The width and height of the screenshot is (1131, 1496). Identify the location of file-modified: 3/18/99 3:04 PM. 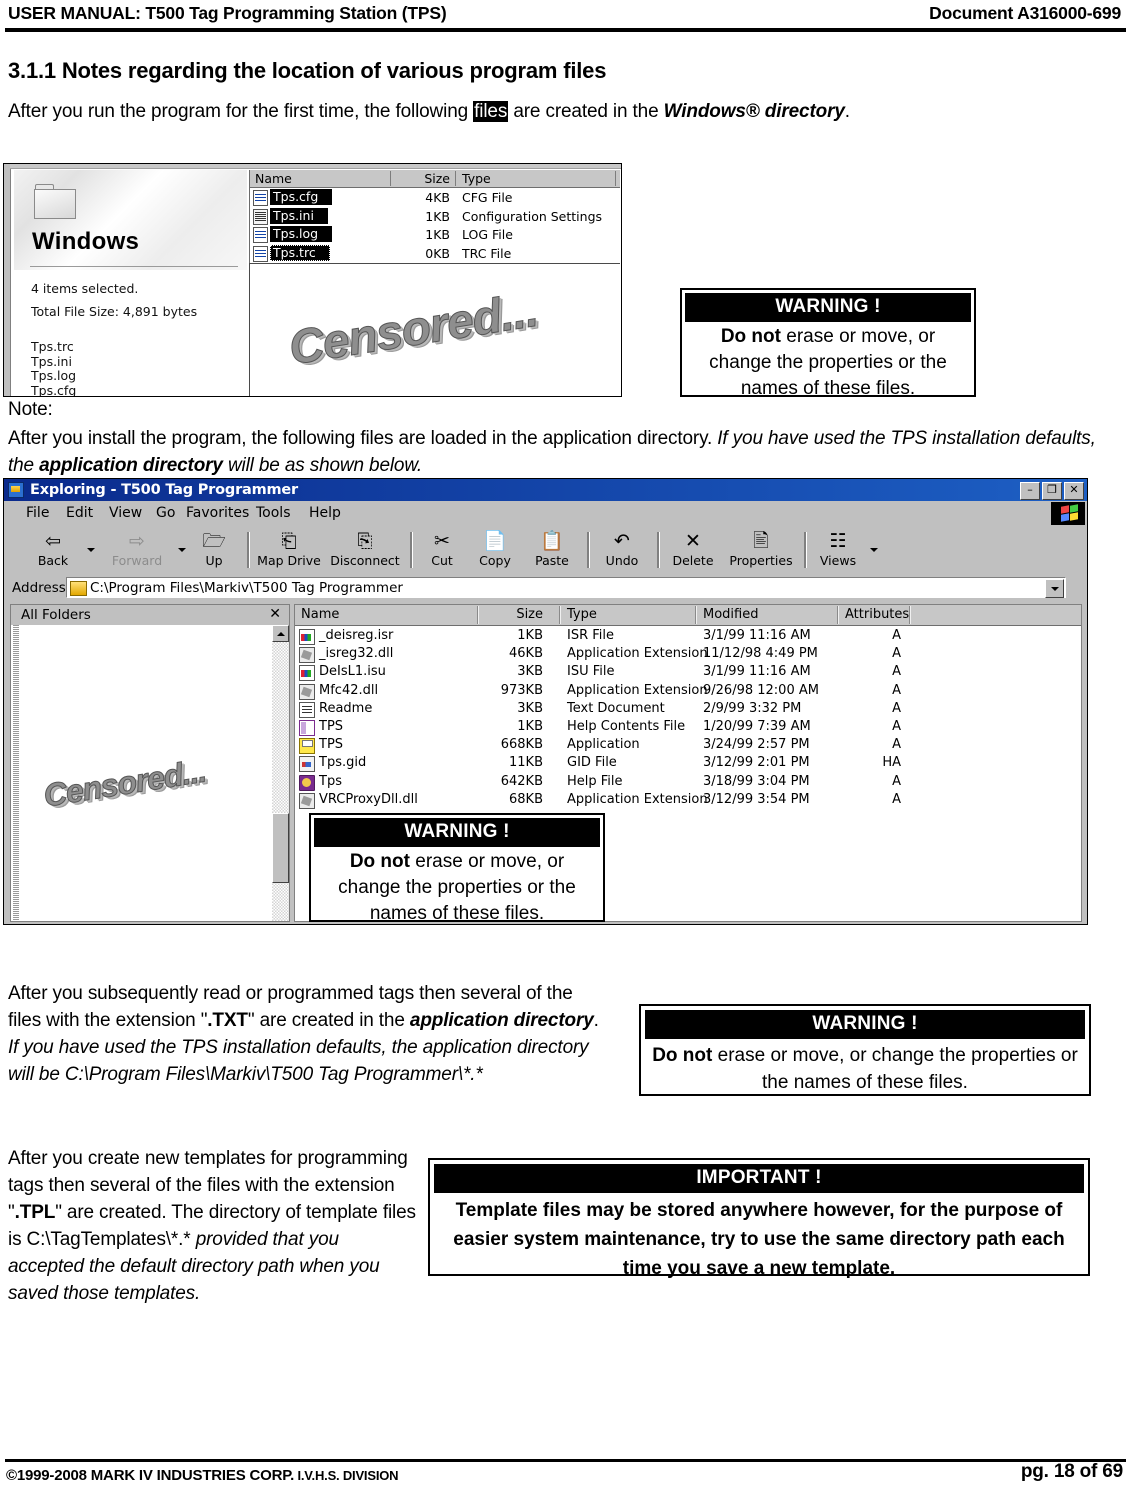
(756, 781).